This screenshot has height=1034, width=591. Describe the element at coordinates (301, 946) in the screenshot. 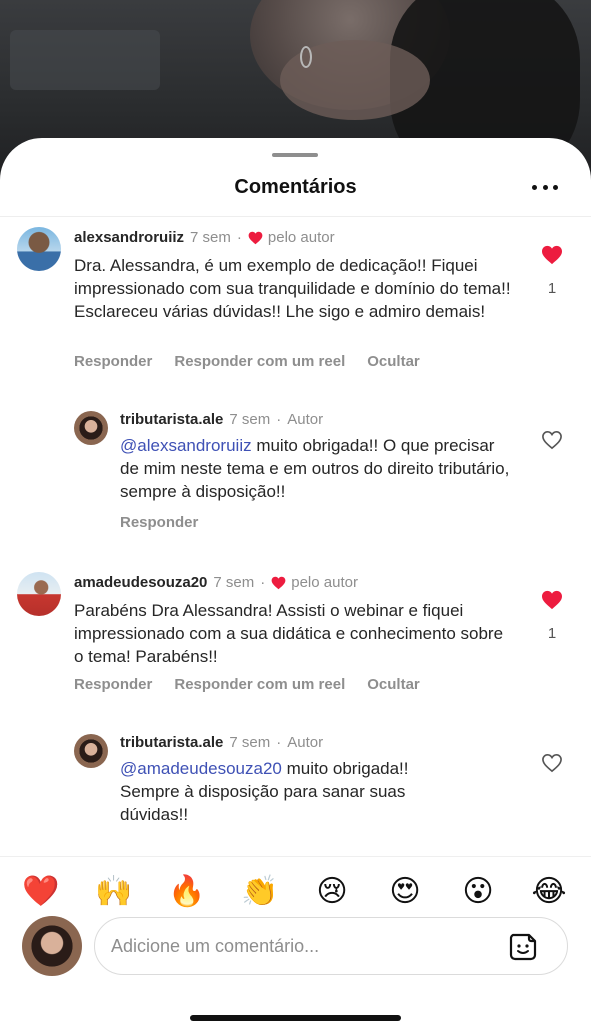

I see `comment-input` at that location.